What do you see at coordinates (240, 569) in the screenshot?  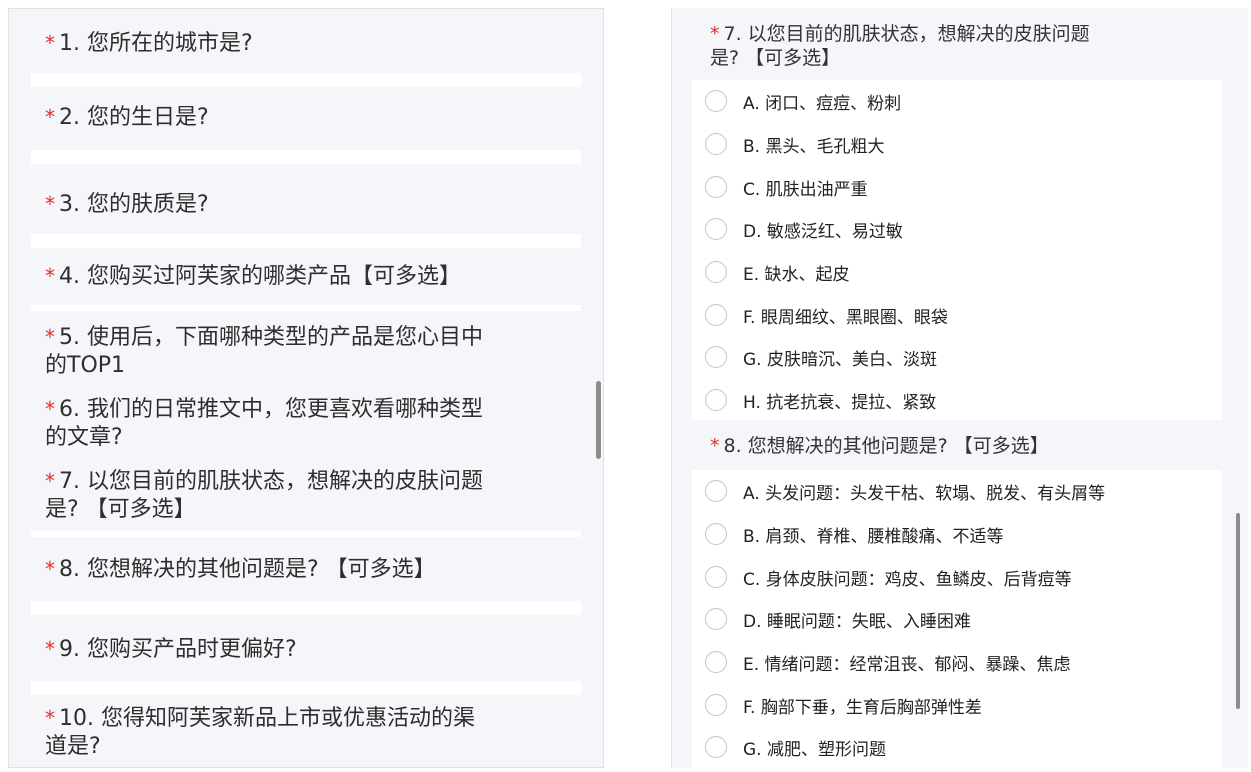 I see `question-8: * 8. 您想解决的其他问题是? 【可多选】` at bounding box center [240, 569].